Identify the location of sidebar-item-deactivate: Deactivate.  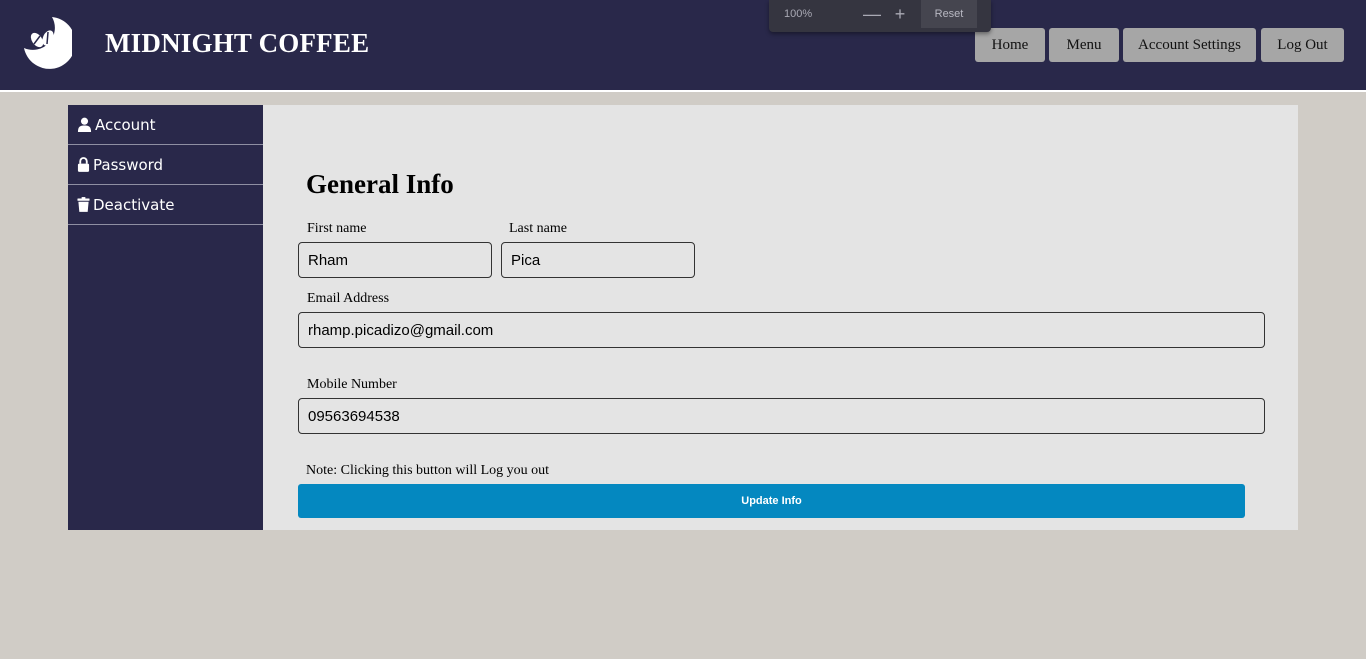
(165, 205).